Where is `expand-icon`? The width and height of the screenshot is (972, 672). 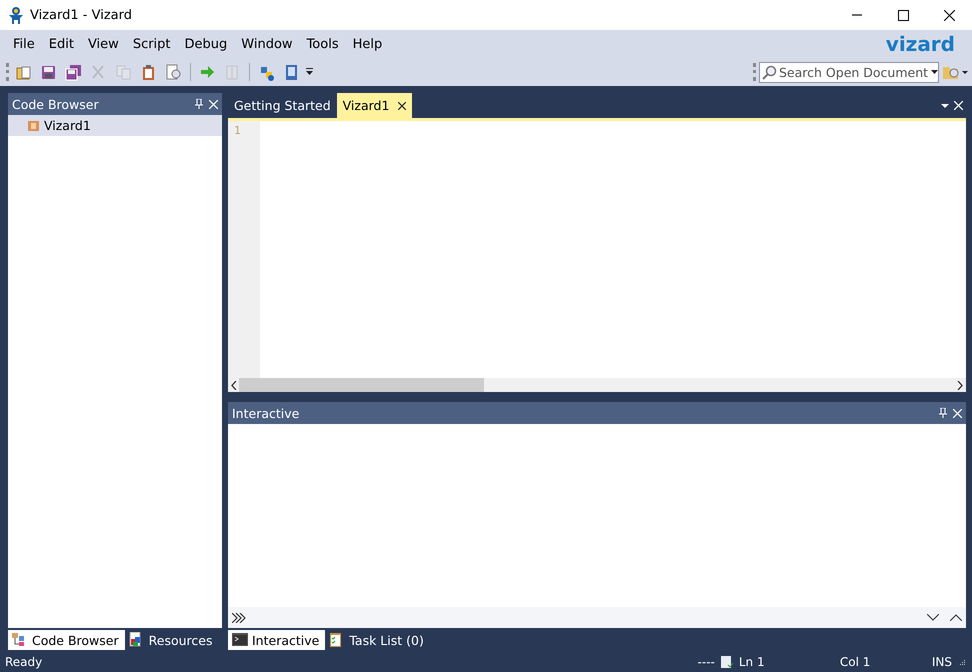
expand-icon is located at coordinates (239, 617).